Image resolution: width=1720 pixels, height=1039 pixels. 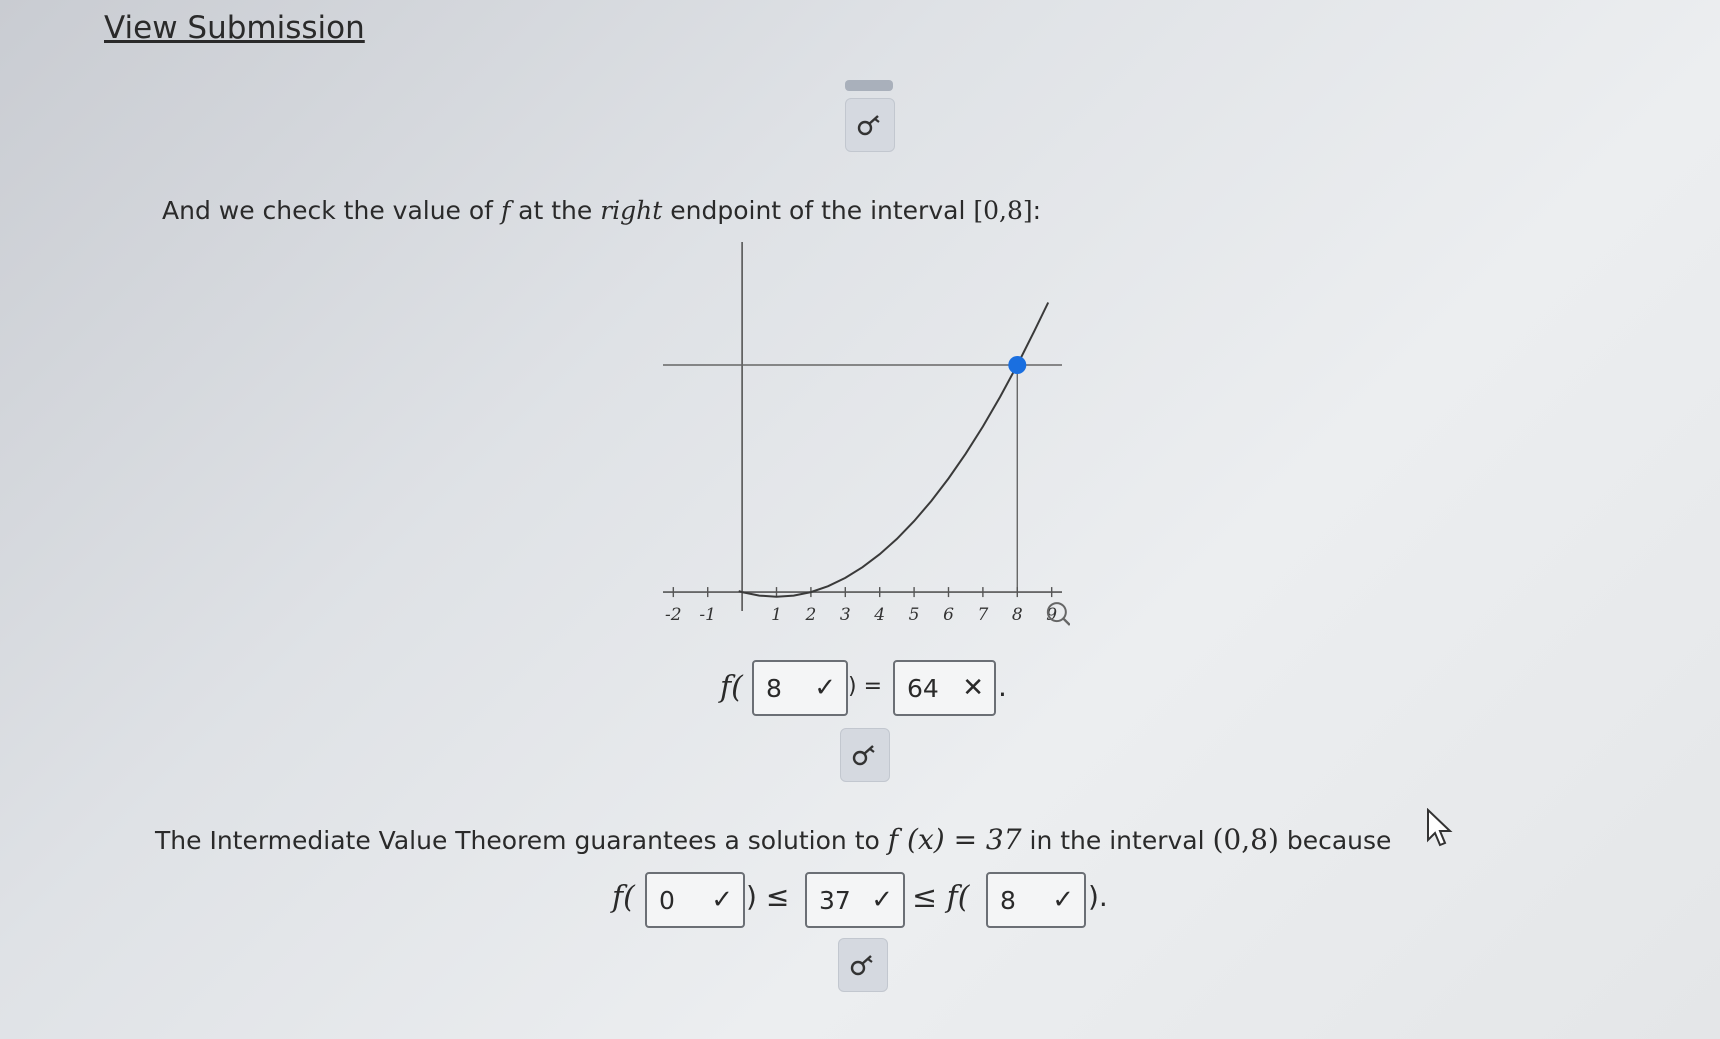 I want to click on lower-x-answer: 0 ✓, so click(x=695, y=900).